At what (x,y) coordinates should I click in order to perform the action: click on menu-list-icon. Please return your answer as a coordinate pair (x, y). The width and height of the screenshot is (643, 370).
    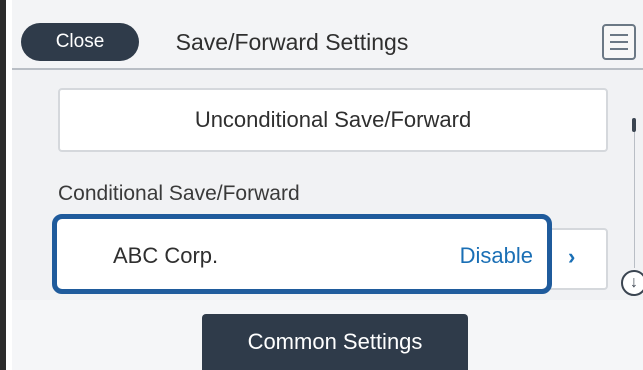
    Looking at the image, I should click on (619, 42).